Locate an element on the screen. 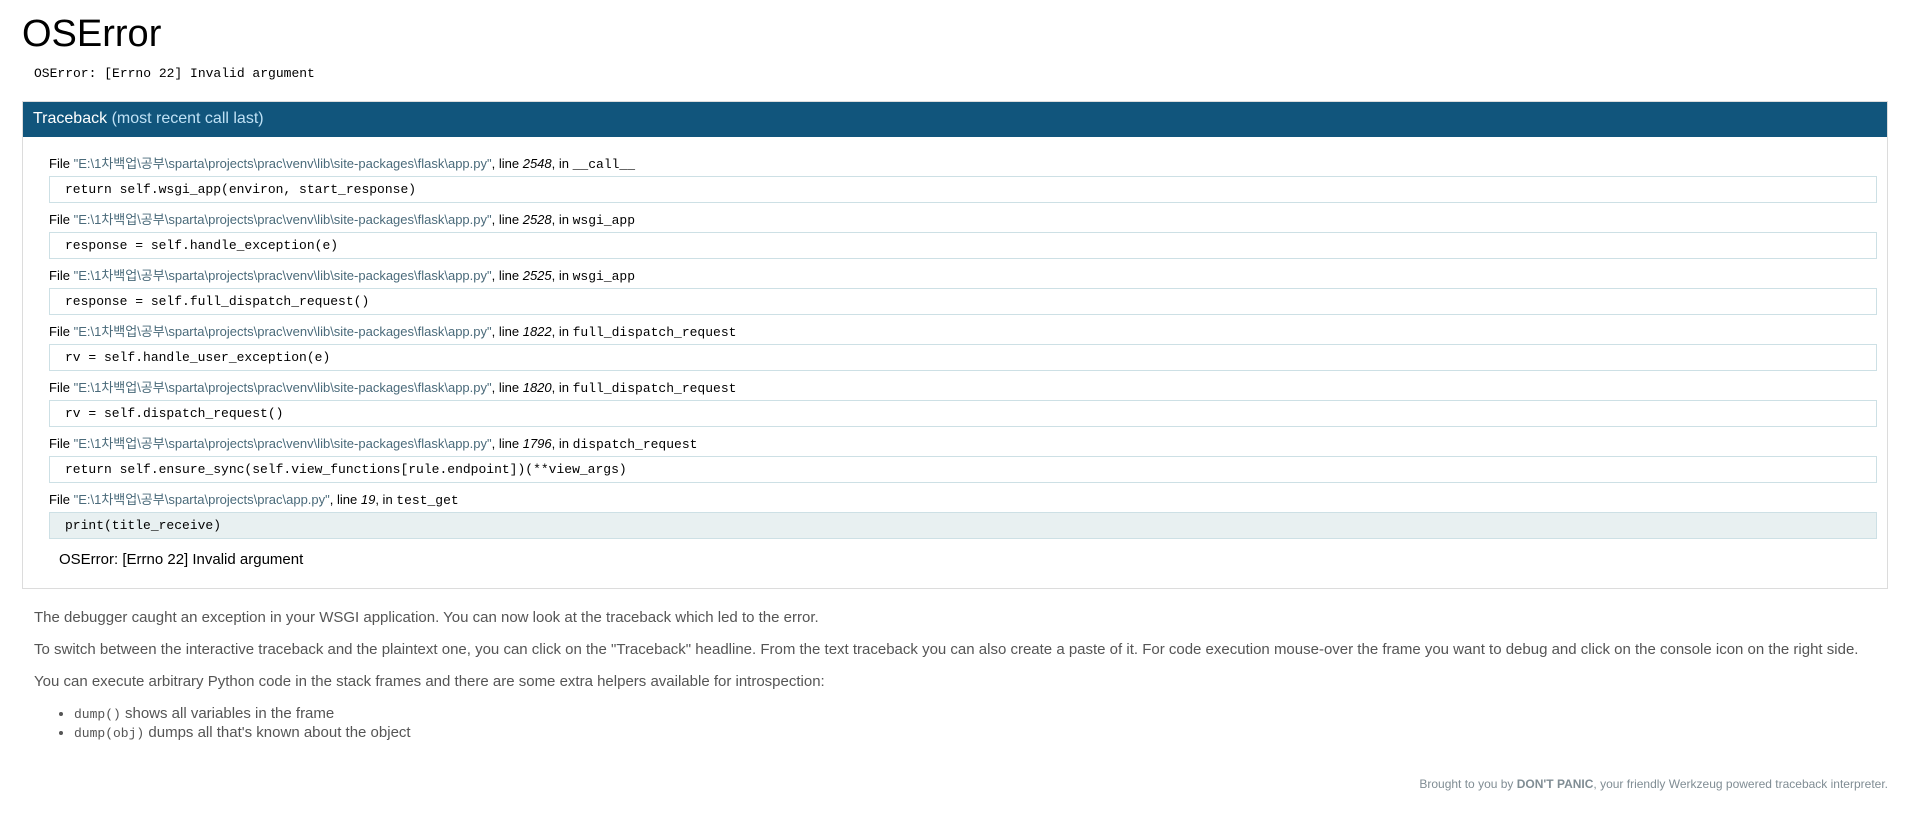 This screenshot has width=1910, height=839. frame-function: dispatch_request is located at coordinates (635, 444).